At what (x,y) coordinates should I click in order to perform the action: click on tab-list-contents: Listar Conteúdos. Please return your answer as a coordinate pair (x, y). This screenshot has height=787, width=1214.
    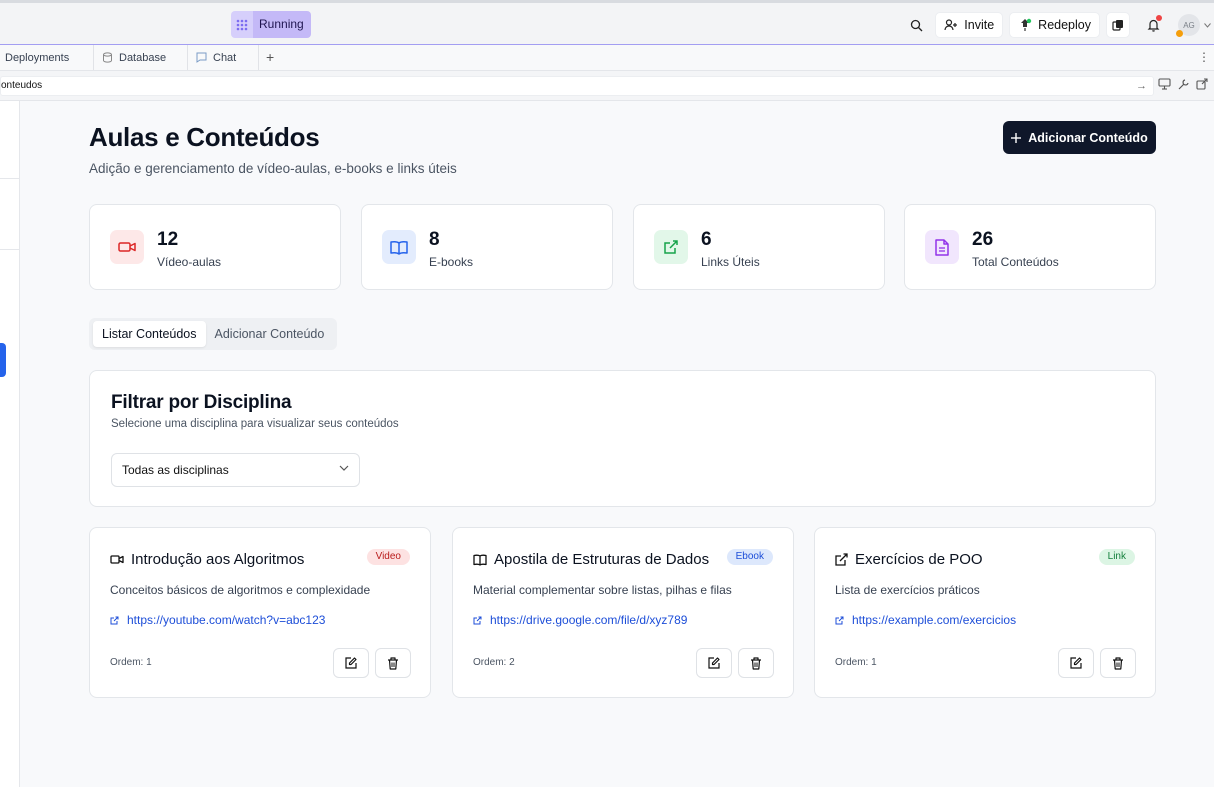
    Looking at the image, I should click on (149, 334).